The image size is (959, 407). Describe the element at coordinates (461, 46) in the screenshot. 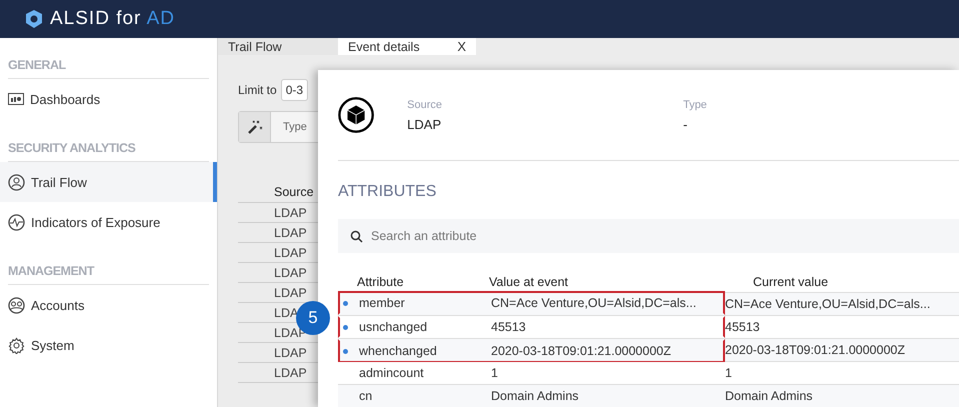

I see `close-button: X` at that location.